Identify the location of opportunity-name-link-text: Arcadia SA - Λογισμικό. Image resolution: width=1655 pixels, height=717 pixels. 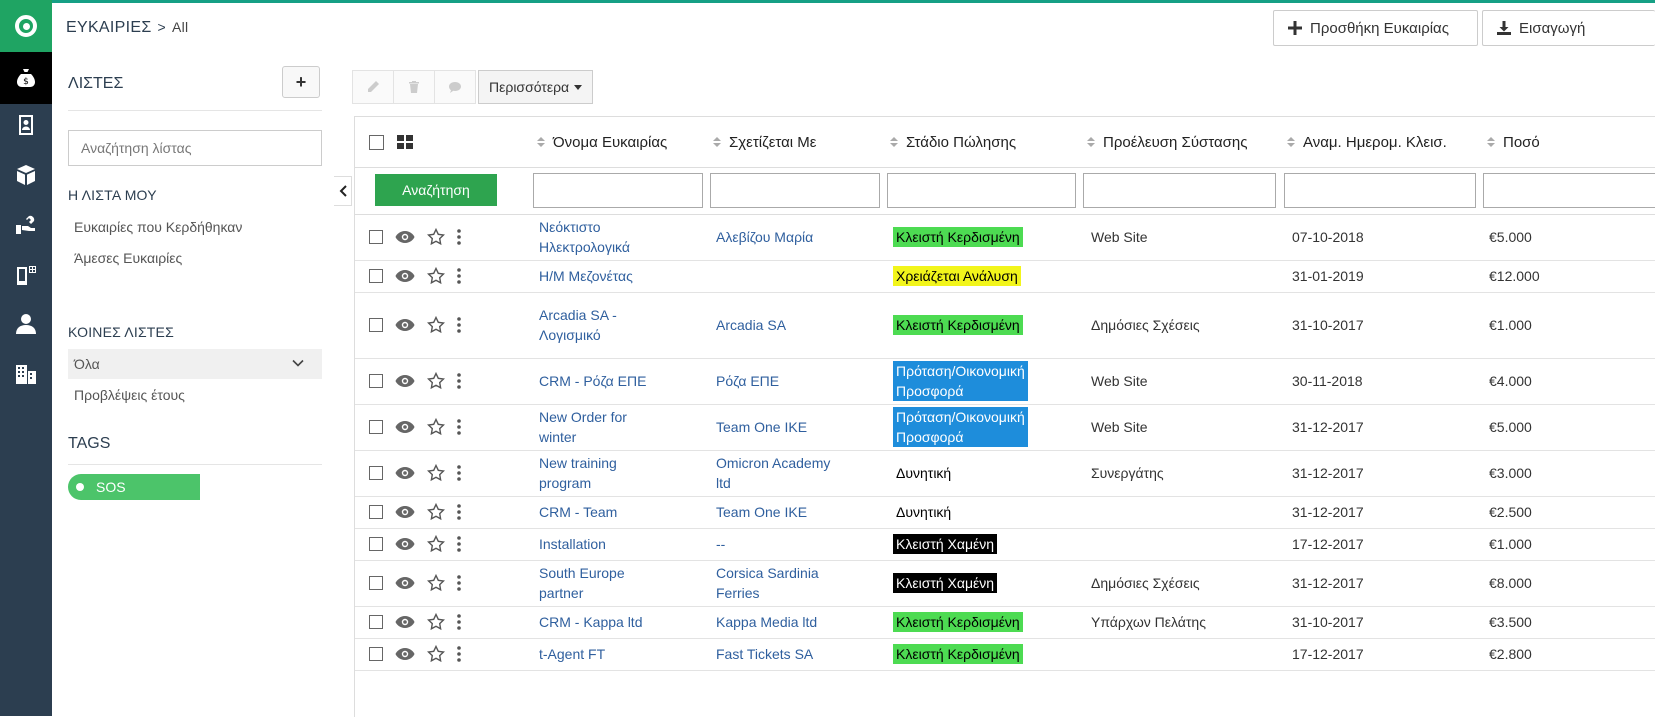
(578, 325).